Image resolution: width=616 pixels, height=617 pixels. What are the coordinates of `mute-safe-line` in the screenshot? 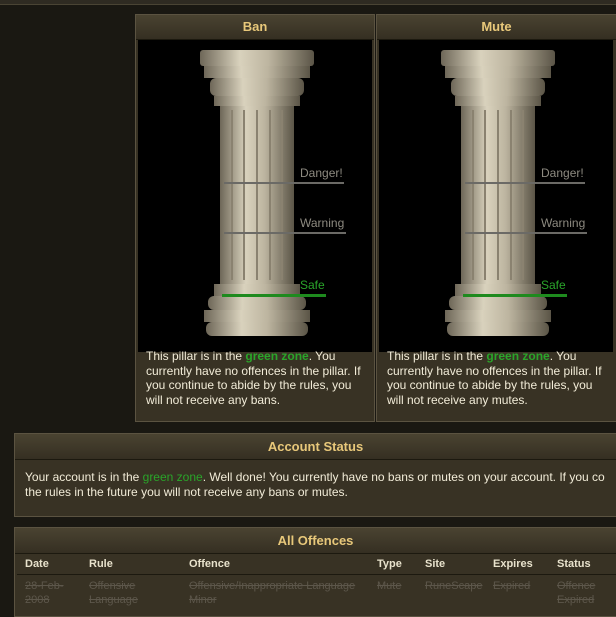 It's located at (515, 295).